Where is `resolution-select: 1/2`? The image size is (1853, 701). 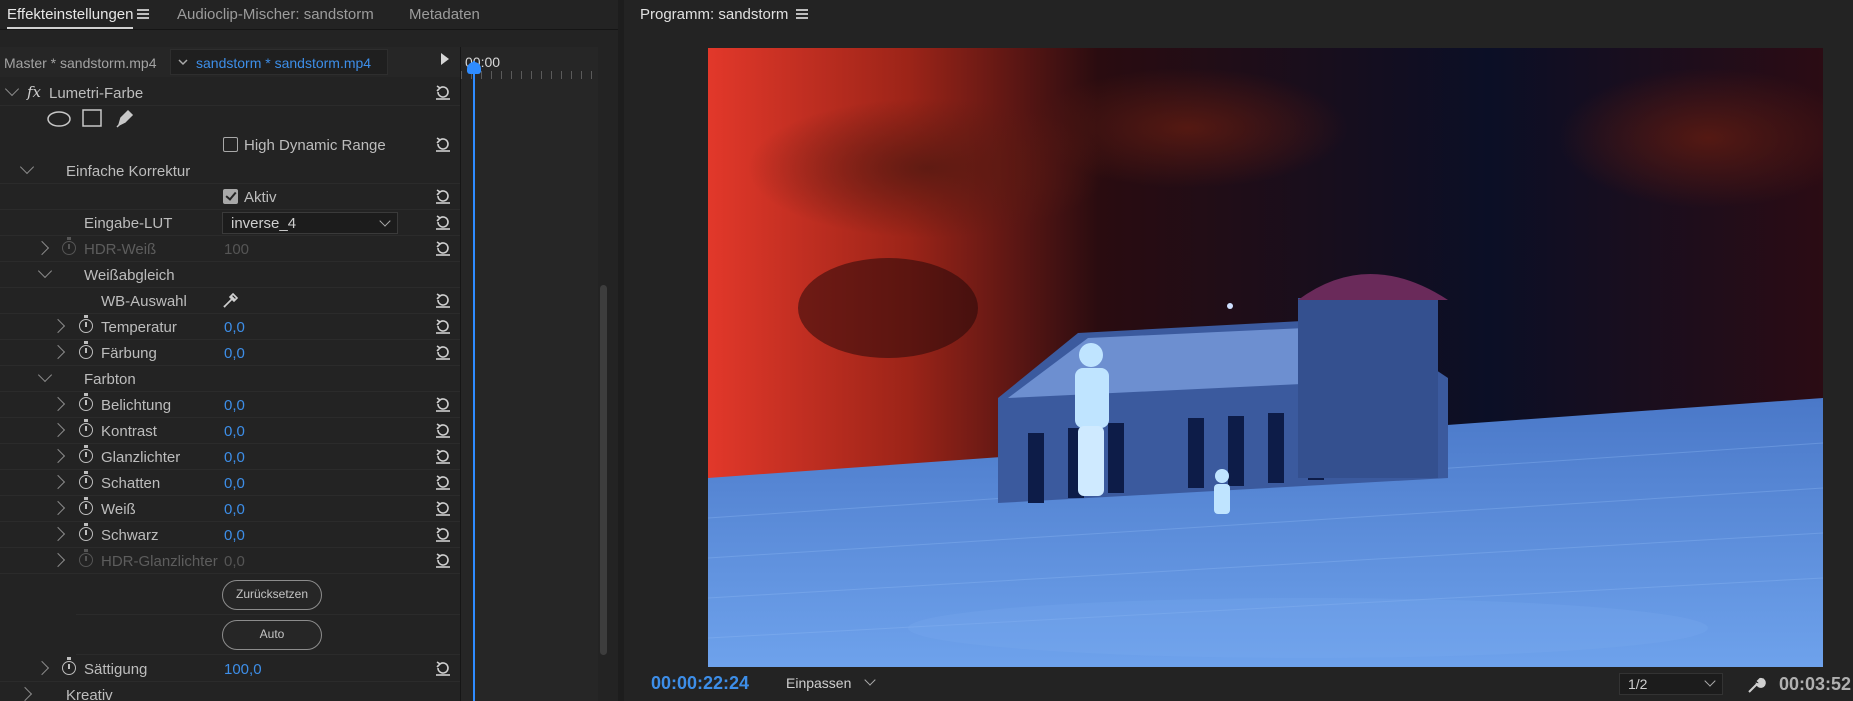
resolution-select: 1/2 is located at coordinates (1671, 684).